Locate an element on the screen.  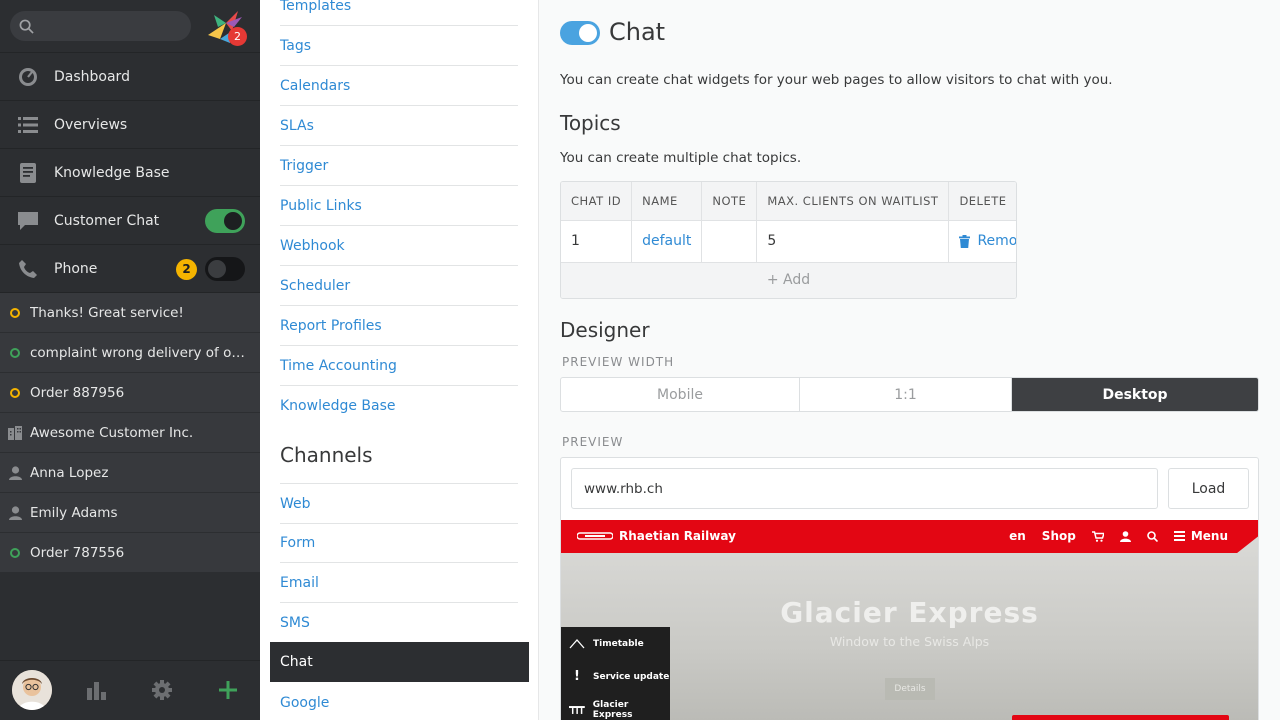
task-item: Awesome Customer Inc. is located at coordinates (130, 433).